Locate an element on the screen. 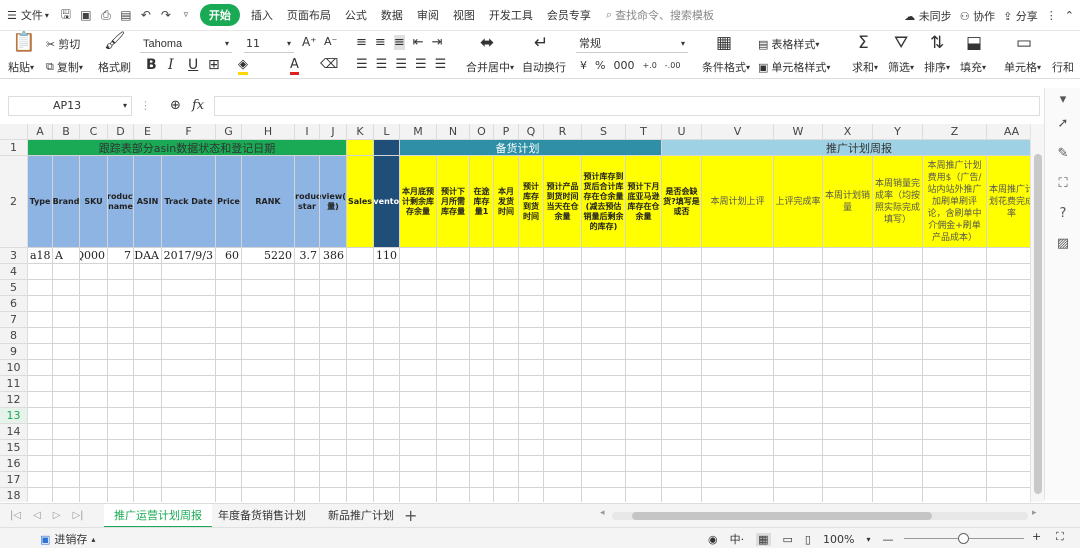  column-title: Price is located at coordinates (229, 202).